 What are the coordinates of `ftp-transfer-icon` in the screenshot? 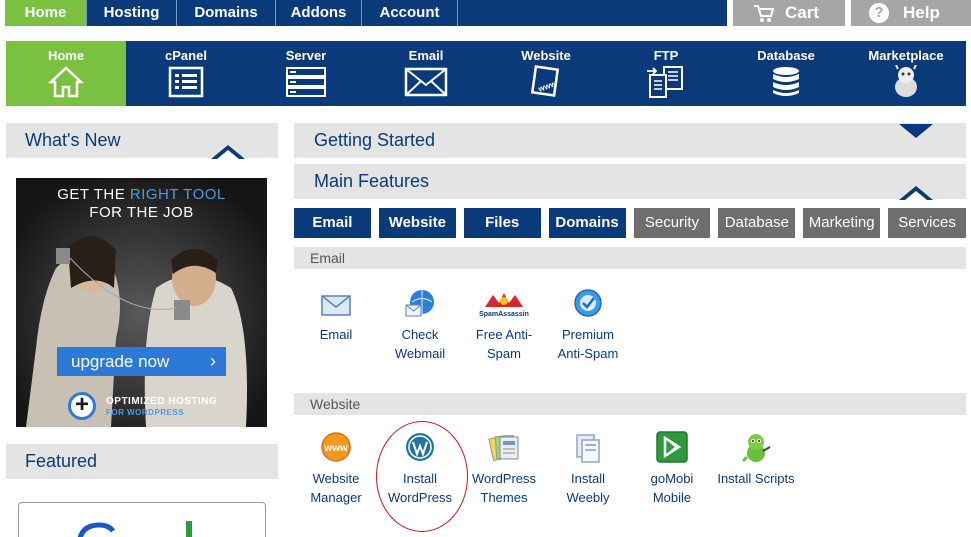 It's located at (665, 82).